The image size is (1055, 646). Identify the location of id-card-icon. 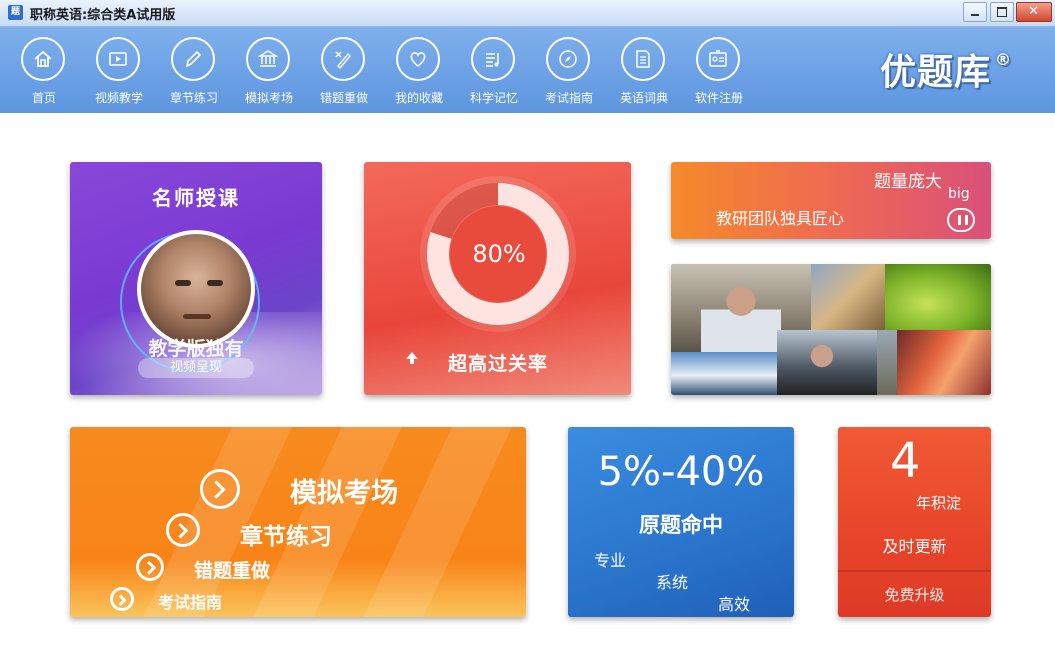
(718, 59).